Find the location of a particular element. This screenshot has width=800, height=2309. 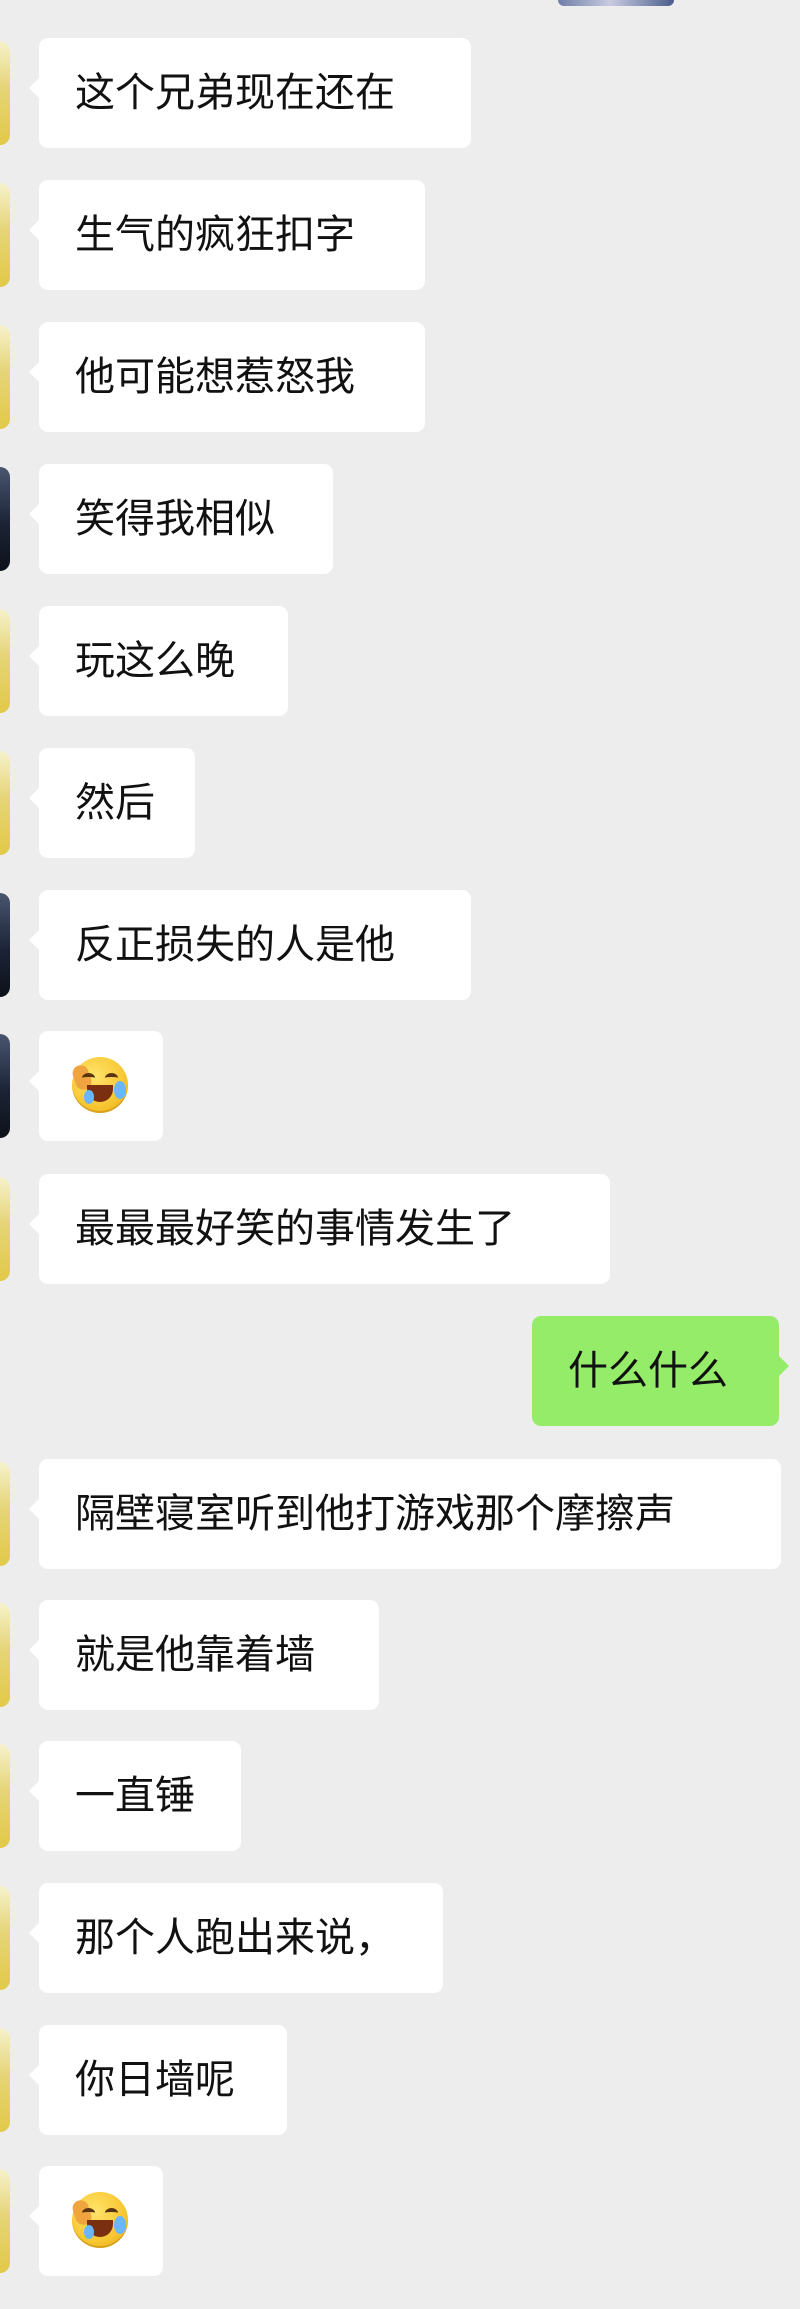

message-bubble: 这个兄弟现在还在 is located at coordinates (250, 93).